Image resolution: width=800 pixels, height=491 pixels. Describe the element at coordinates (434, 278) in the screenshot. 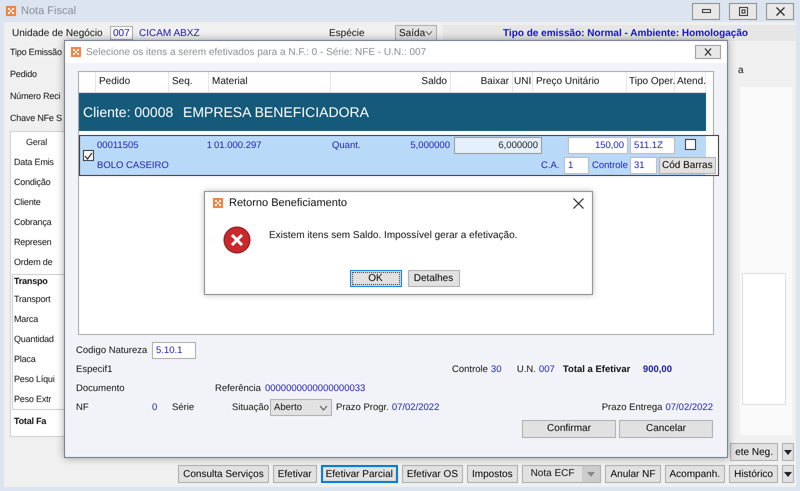

I see `dialog-button: Detalhes` at that location.